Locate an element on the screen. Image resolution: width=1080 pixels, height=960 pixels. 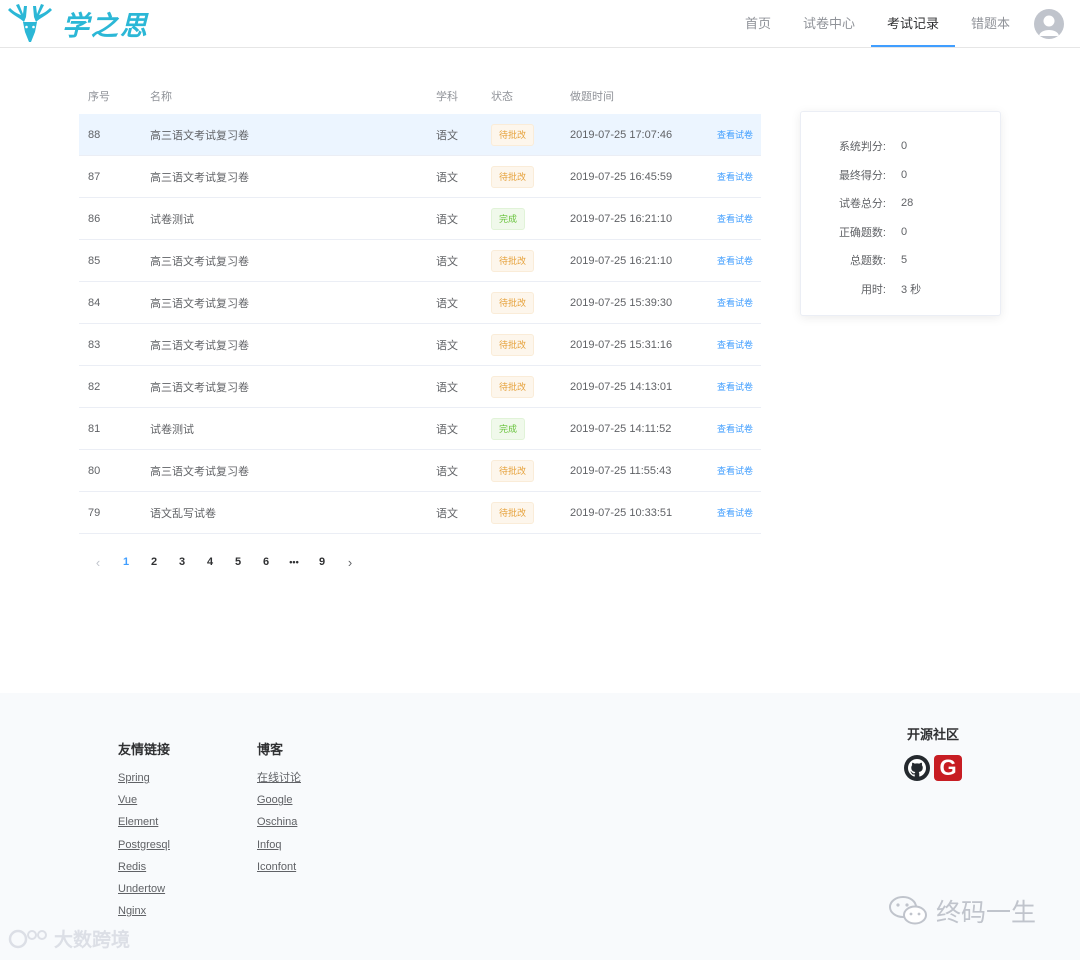
nav-exam-center: 试卷中心 is located at coordinates (829, 23).